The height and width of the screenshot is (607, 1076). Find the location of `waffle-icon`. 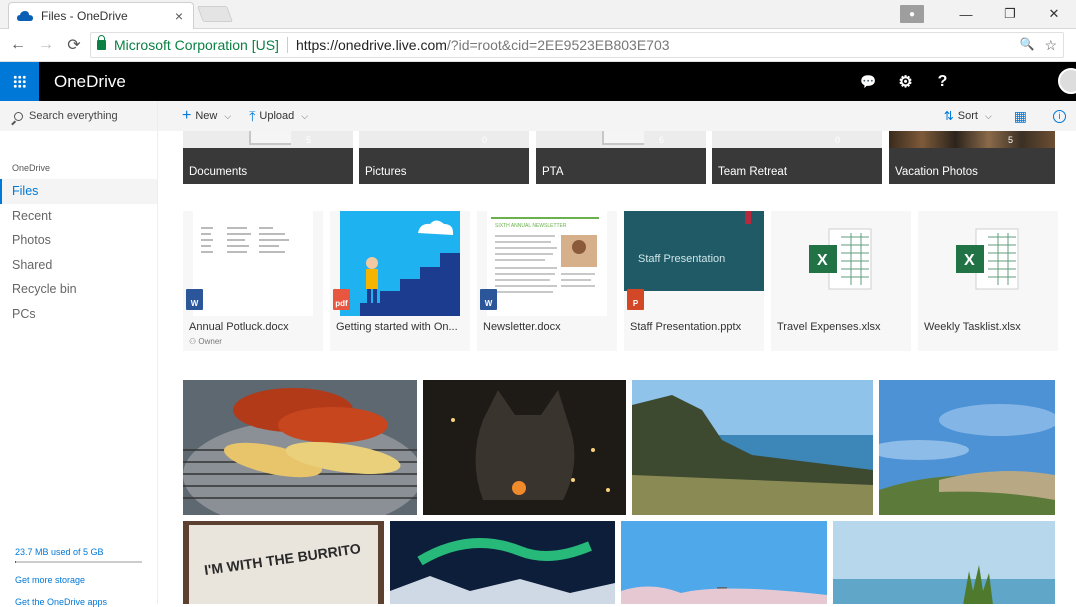

waffle-icon is located at coordinates (19, 81).